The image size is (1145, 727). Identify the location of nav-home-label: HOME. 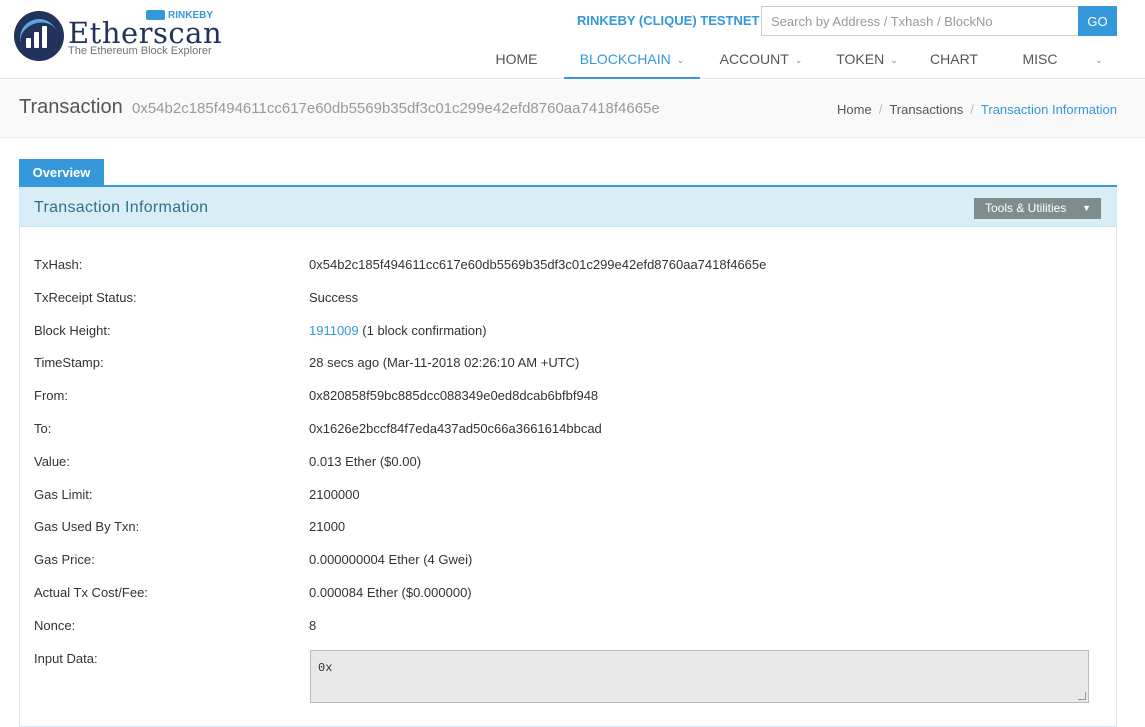
(516, 59).